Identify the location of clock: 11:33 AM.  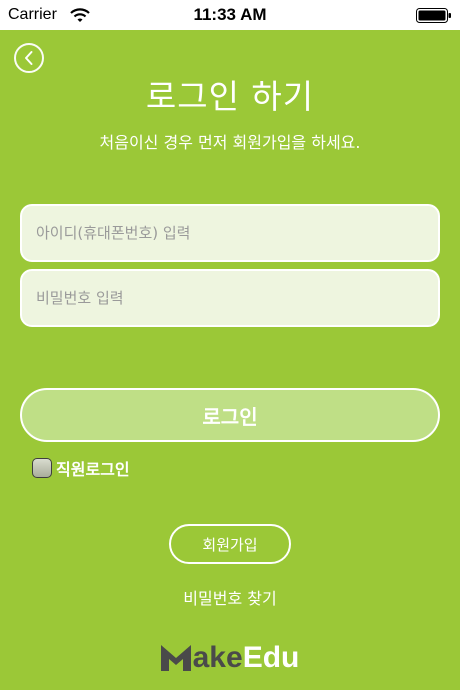
(230, 14).